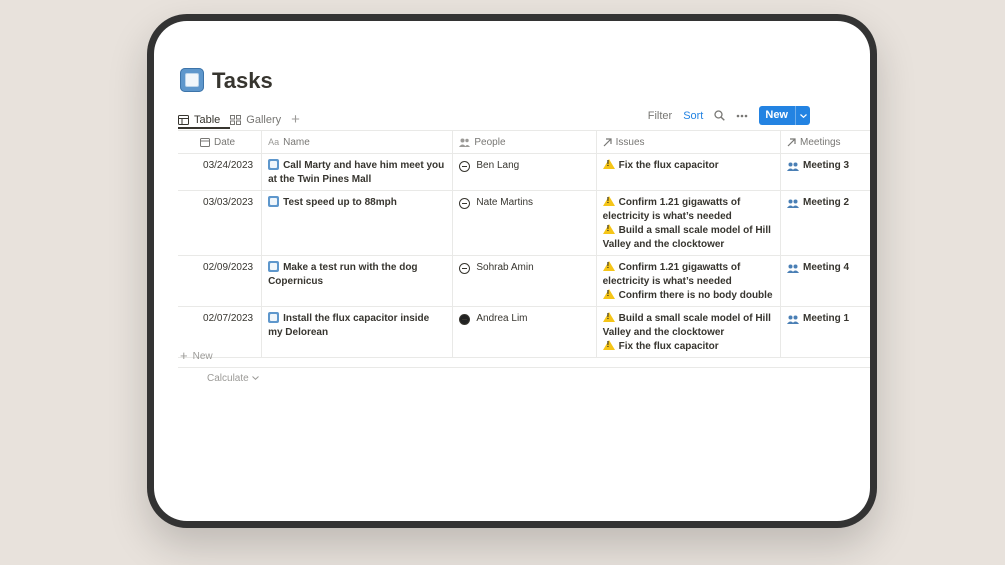 The image size is (1005, 565). I want to click on column-header-issues: Issues, so click(688, 142).